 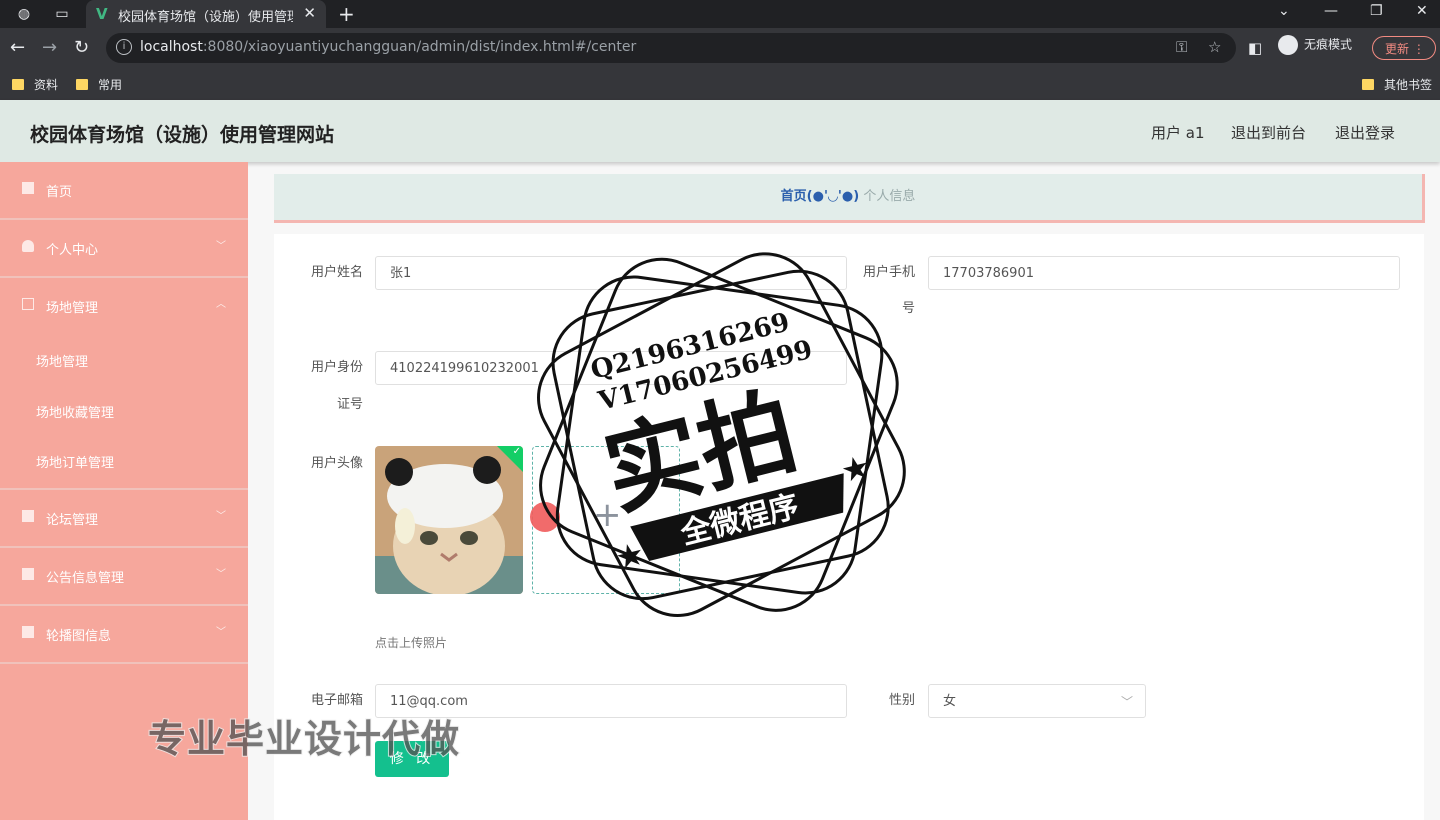 What do you see at coordinates (309, 13) in the screenshot?
I see `close-tab-icon: ✕` at bounding box center [309, 13].